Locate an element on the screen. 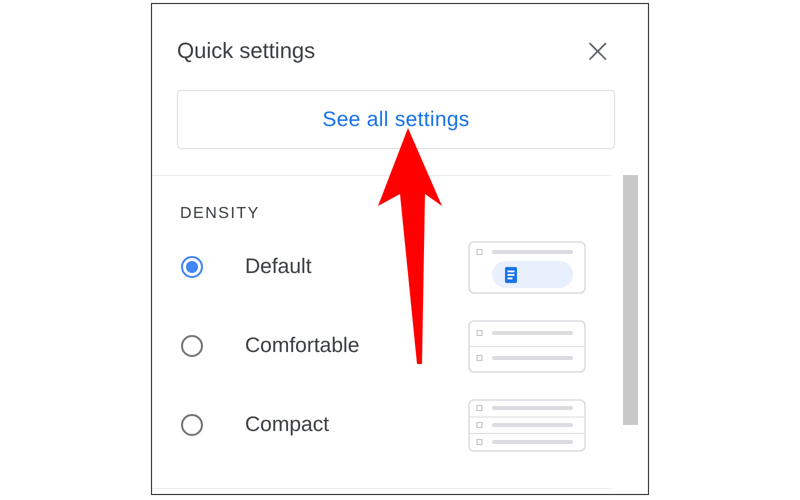 The width and height of the screenshot is (800, 500). option-label: Comfortable is located at coordinates (302, 346).